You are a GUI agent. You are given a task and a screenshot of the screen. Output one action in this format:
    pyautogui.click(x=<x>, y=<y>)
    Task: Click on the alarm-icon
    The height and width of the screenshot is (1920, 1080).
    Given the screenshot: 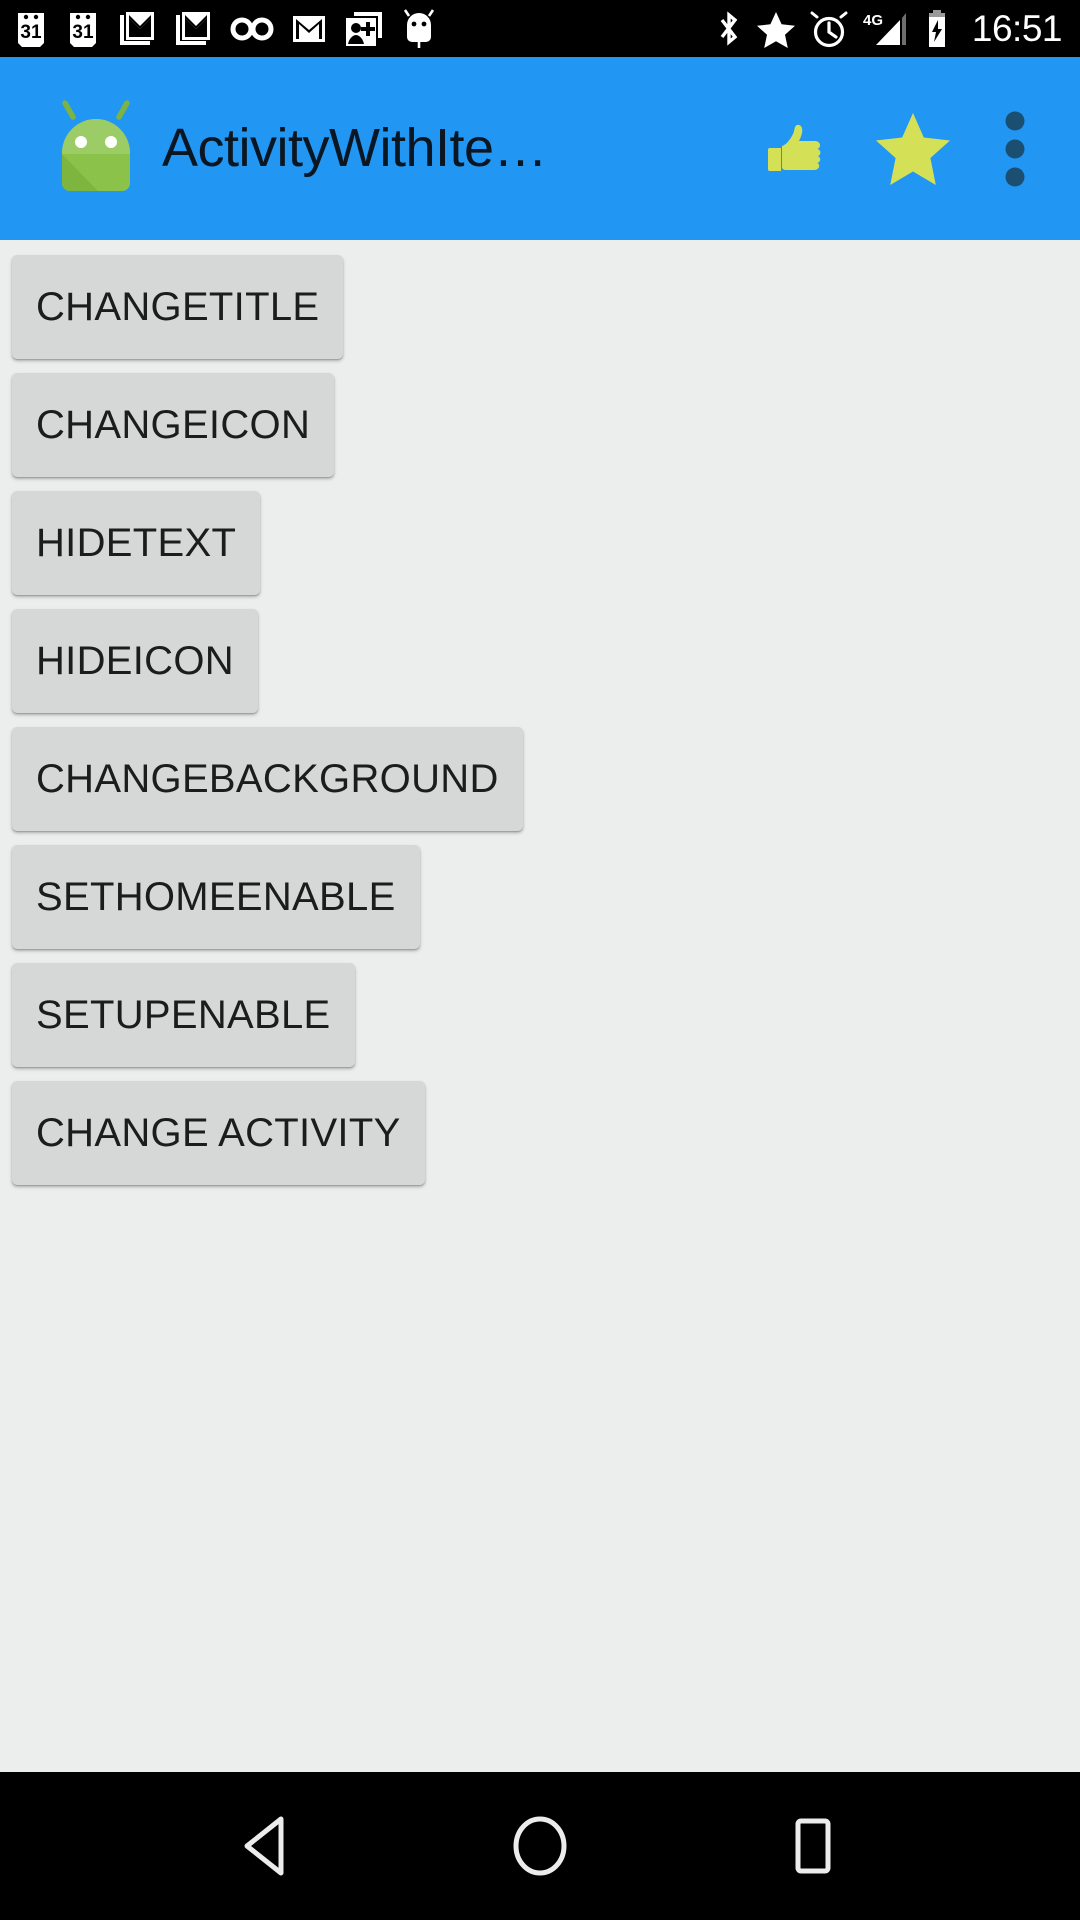 What is the action you would take?
    pyautogui.click(x=829, y=29)
    